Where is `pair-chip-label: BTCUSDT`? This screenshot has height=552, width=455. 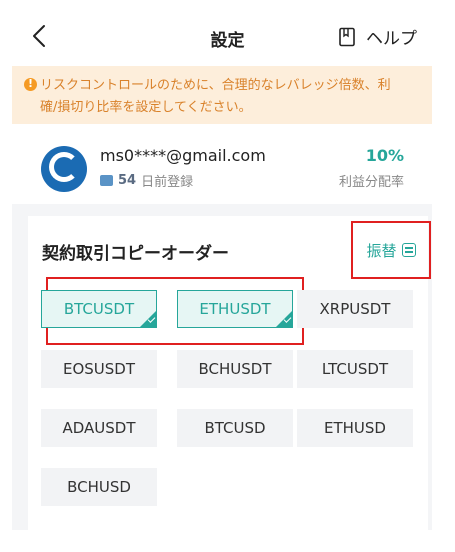 pair-chip-label: BTCUSDT is located at coordinates (99, 309).